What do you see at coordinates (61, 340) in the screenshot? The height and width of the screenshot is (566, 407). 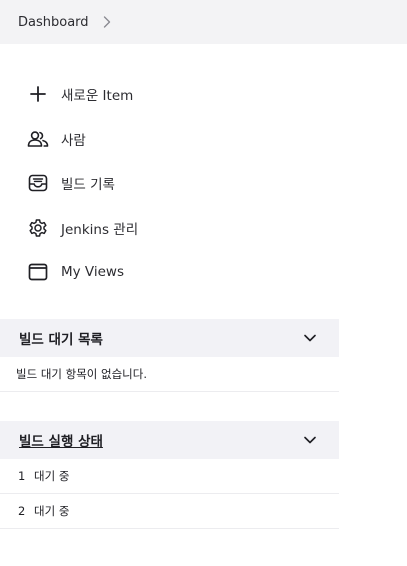 I see `build-queue-title: 빌드 대기 목록` at bounding box center [61, 340].